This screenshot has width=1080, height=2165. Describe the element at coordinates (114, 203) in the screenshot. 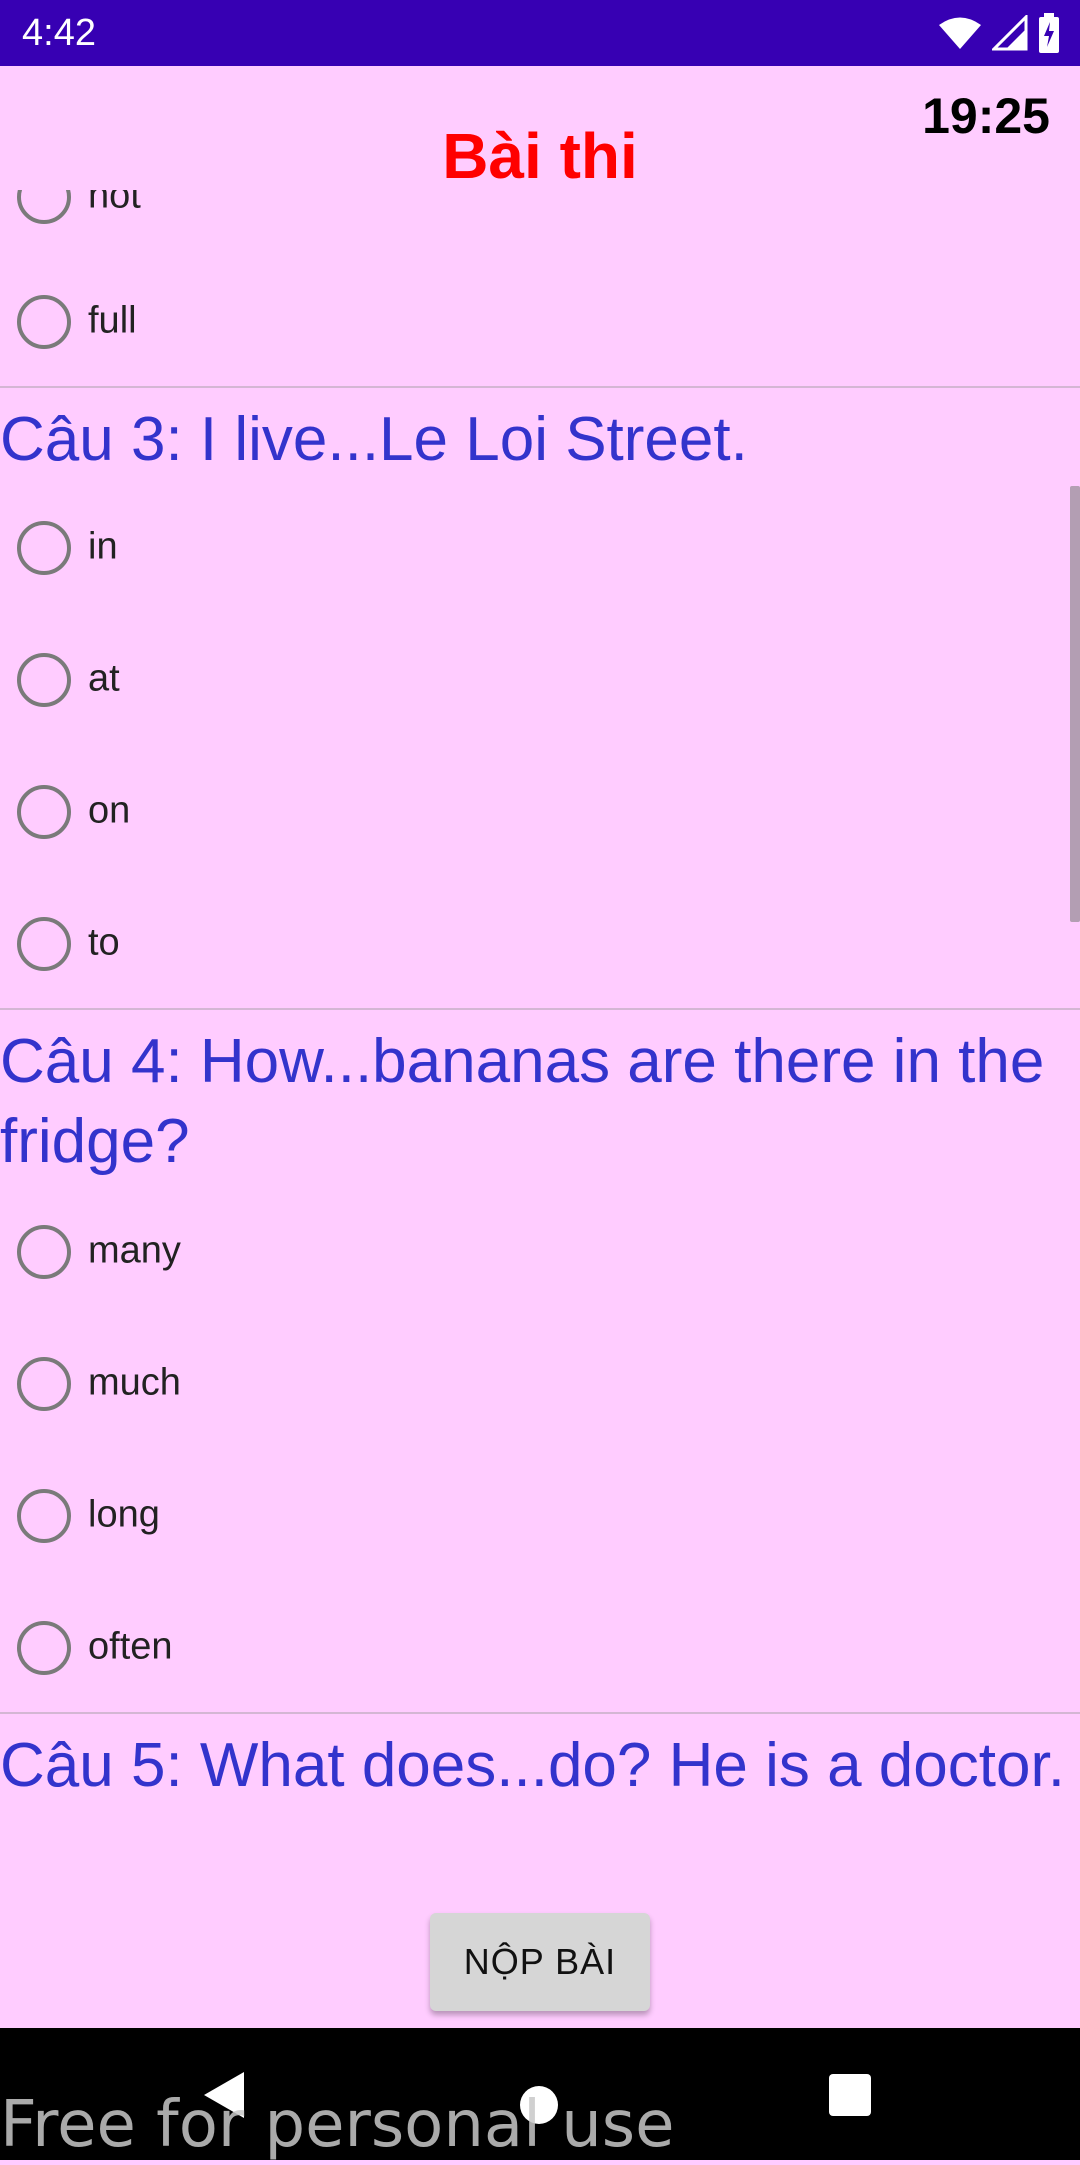

I see `option-label: not` at that location.